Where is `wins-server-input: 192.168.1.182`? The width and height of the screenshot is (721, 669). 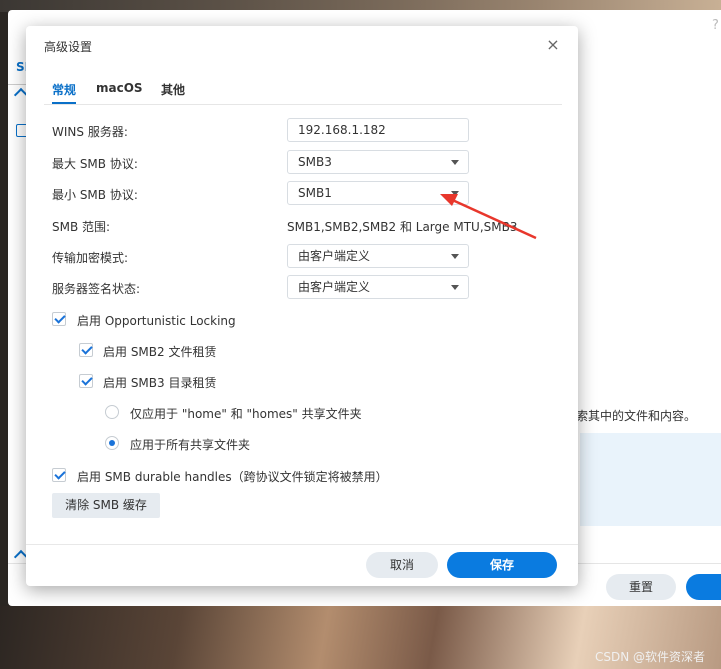
wins-server-input: 192.168.1.182 is located at coordinates (378, 130).